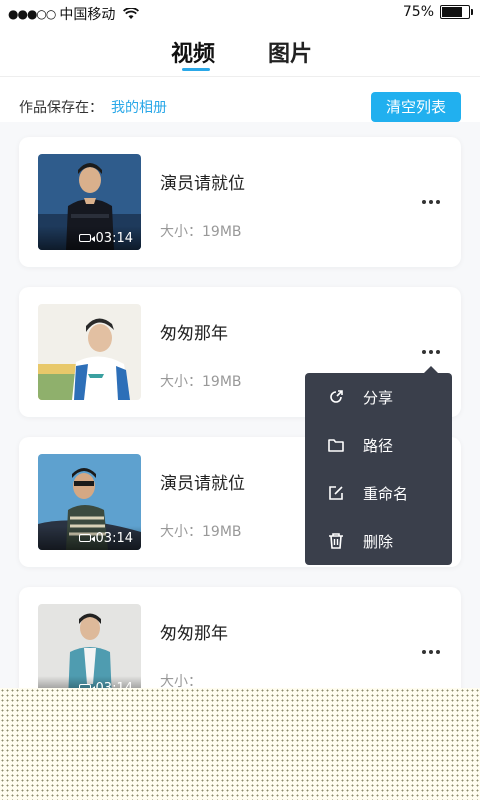 This screenshot has height=800, width=480. I want to click on my-album-link: 我的相册, so click(139, 107).